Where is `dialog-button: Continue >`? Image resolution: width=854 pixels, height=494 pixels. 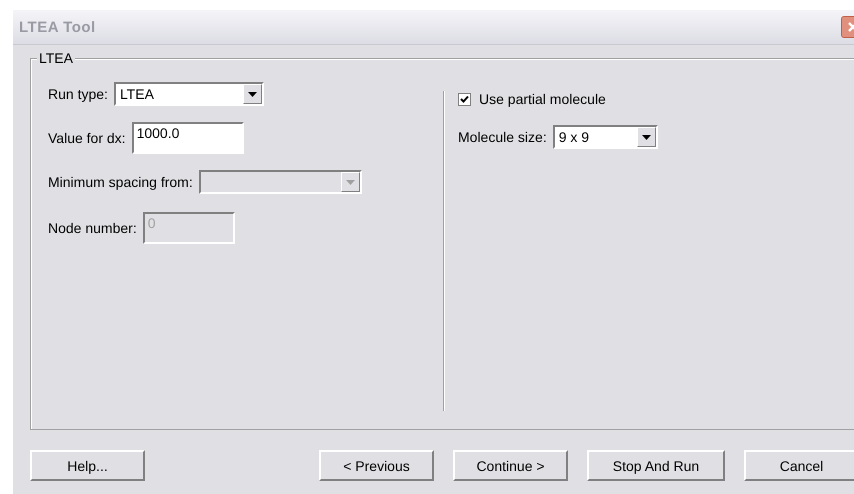
dialog-button: Continue > is located at coordinates (510, 465).